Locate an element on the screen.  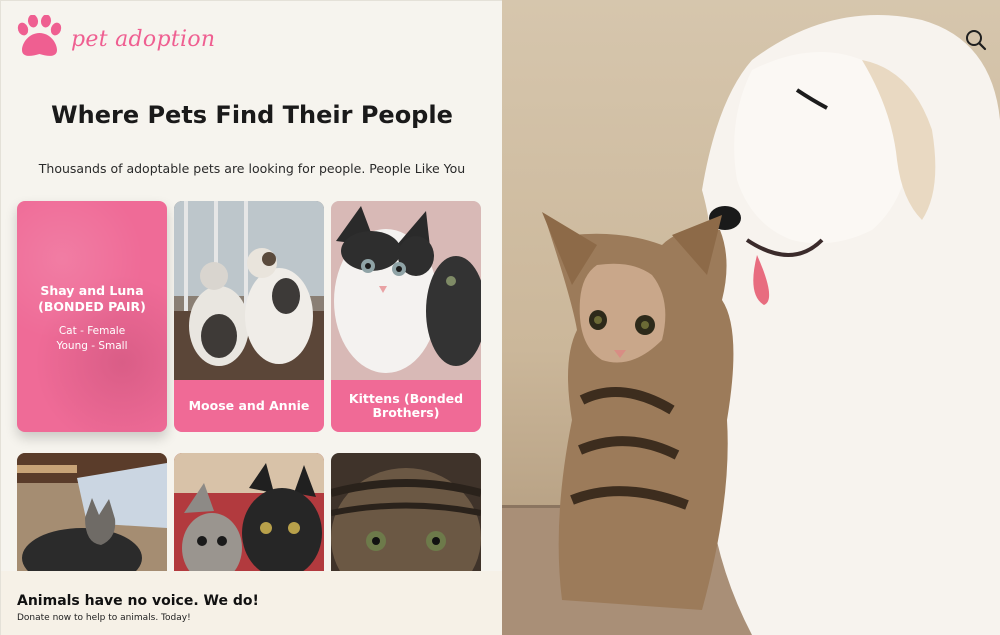
pet-card-kittens: Kittens (Bonded Brothers) is located at coordinates (406, 316).